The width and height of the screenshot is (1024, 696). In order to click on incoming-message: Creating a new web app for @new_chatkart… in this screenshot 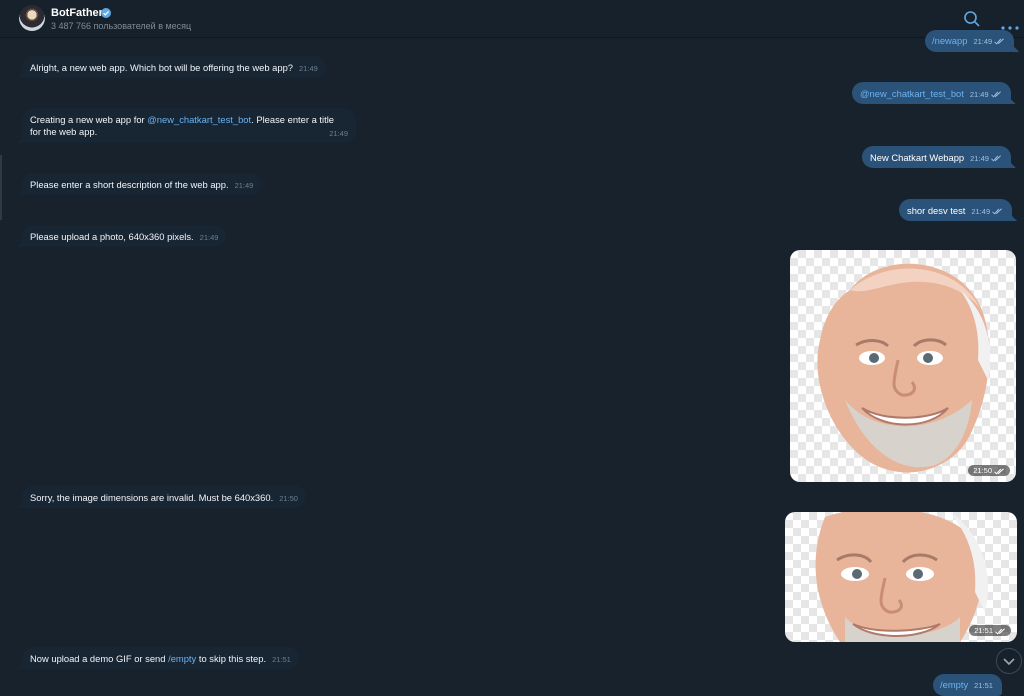, I will do `click(186, 125)`.